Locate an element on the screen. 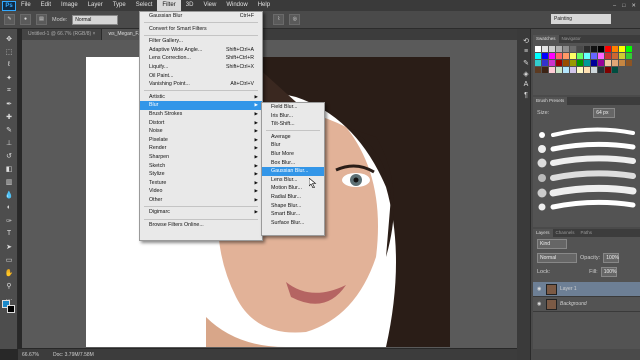 The image size is (640, 360). menu-item-pixelate: Pixelate ▶ is located at coordinates (201, 140).